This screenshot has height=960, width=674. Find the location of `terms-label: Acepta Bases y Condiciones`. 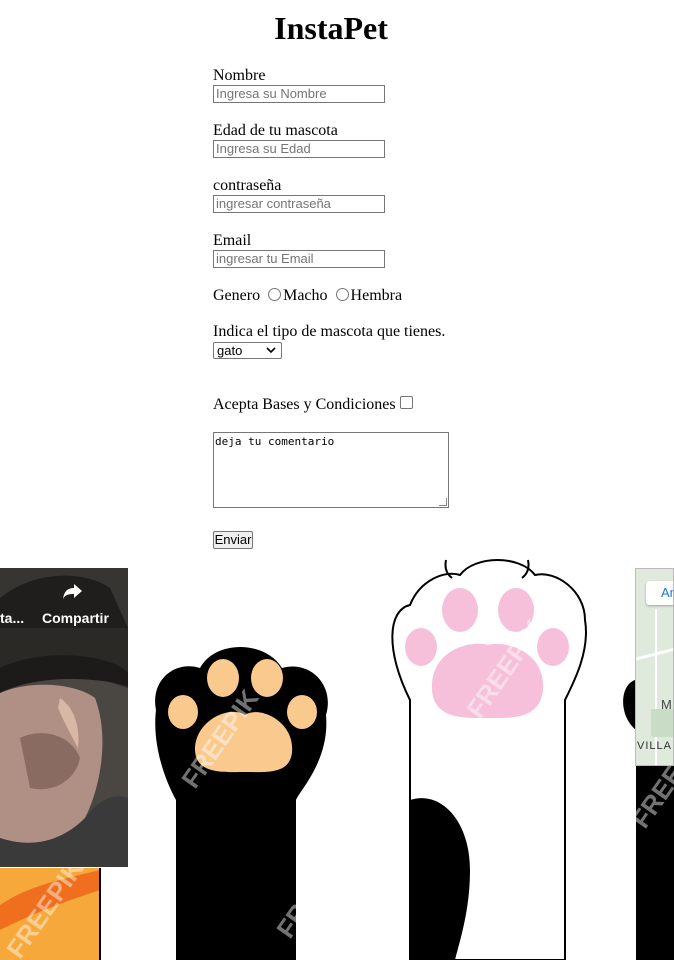

terms-label: Acepta Bases y Condiciones is located at coordinates (304, 404).